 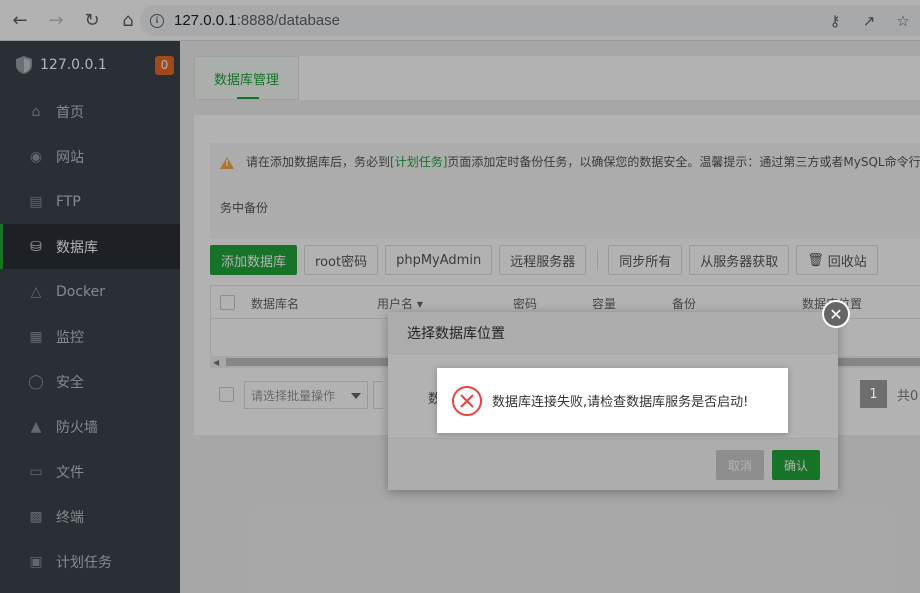 I want to click on page-total: 共0, so click(x=908, y=396).